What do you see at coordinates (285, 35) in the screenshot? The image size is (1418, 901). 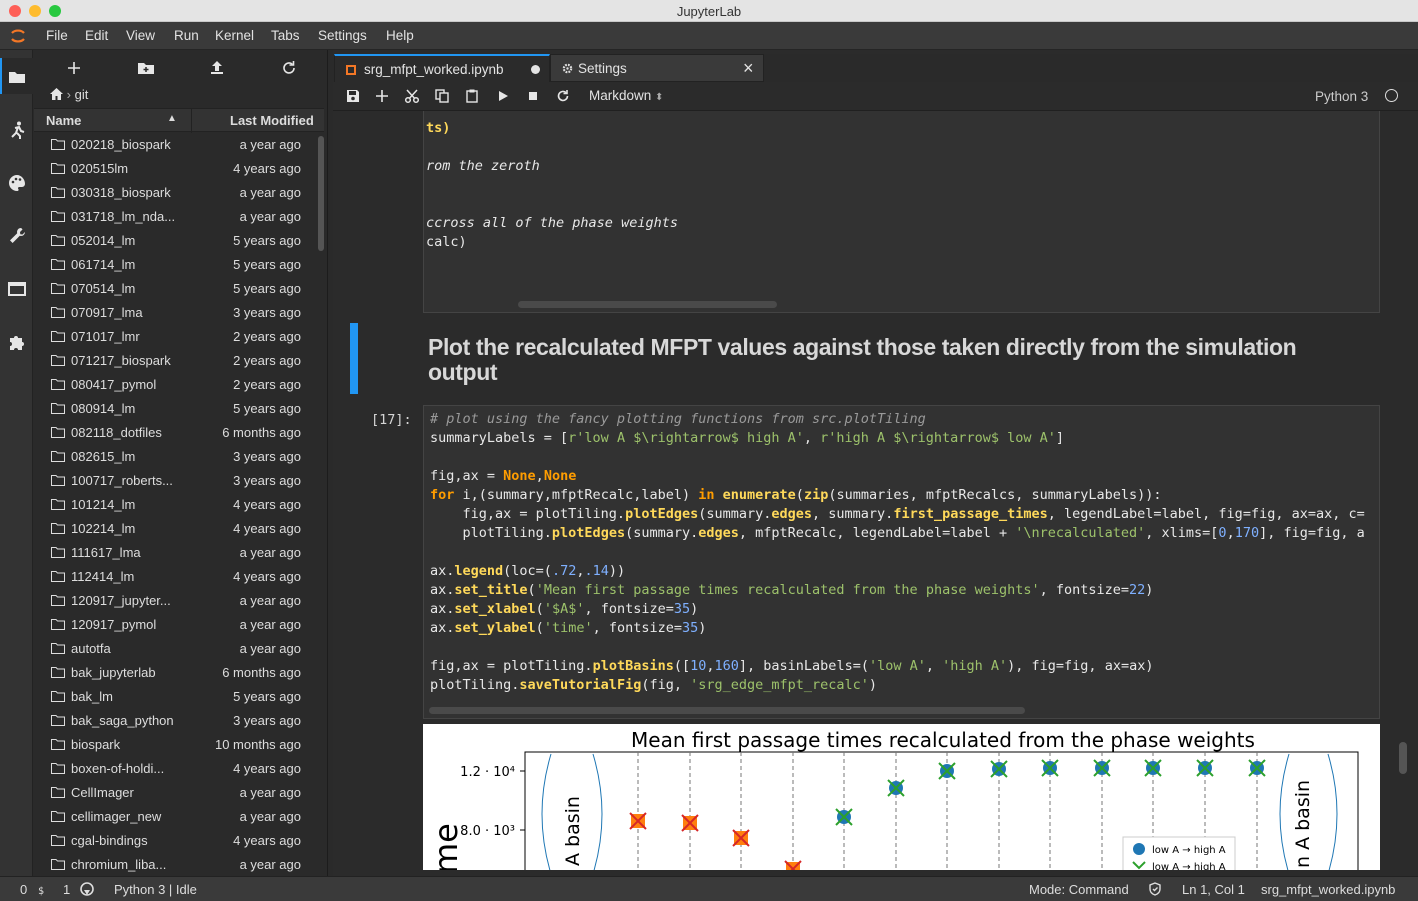 I see `menu-tabs: Tabs` at bounding box center [285, 35].